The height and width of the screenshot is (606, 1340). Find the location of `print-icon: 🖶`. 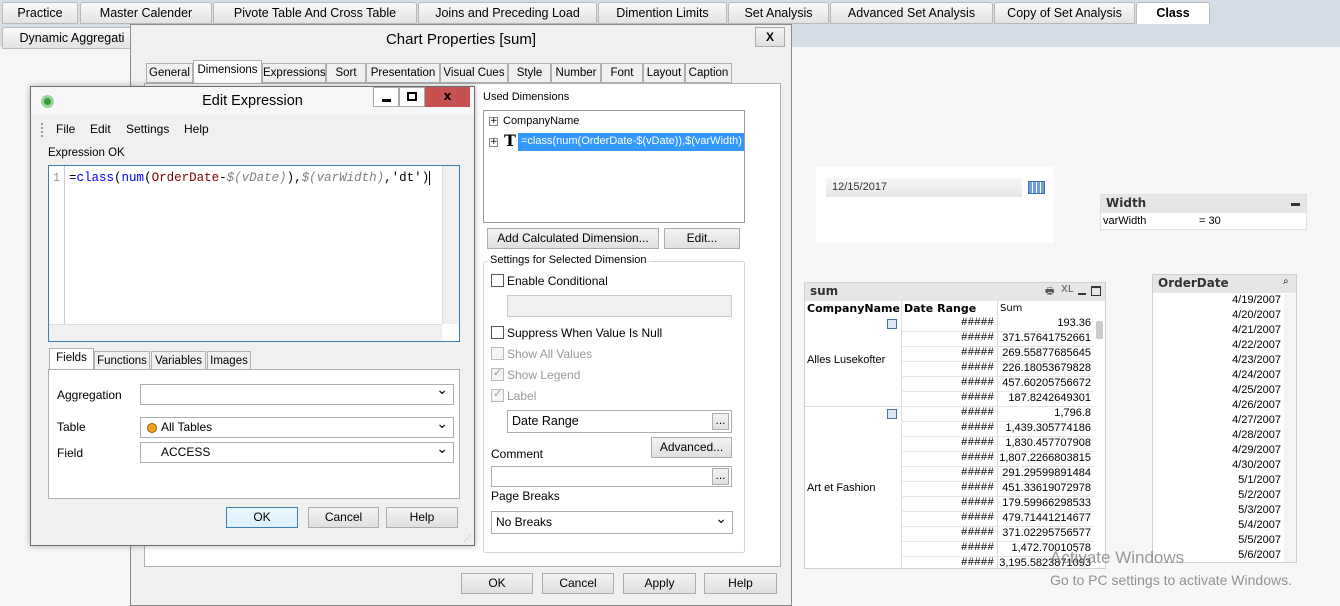

print-icon: 🖶 is located at coordinates (1049, 292).